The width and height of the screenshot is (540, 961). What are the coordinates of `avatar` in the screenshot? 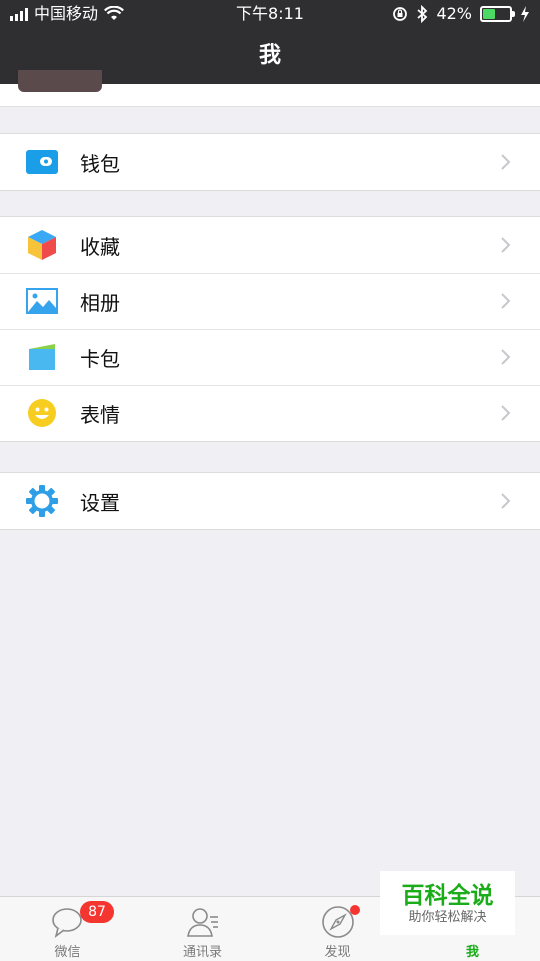 It's located at (60, 81).